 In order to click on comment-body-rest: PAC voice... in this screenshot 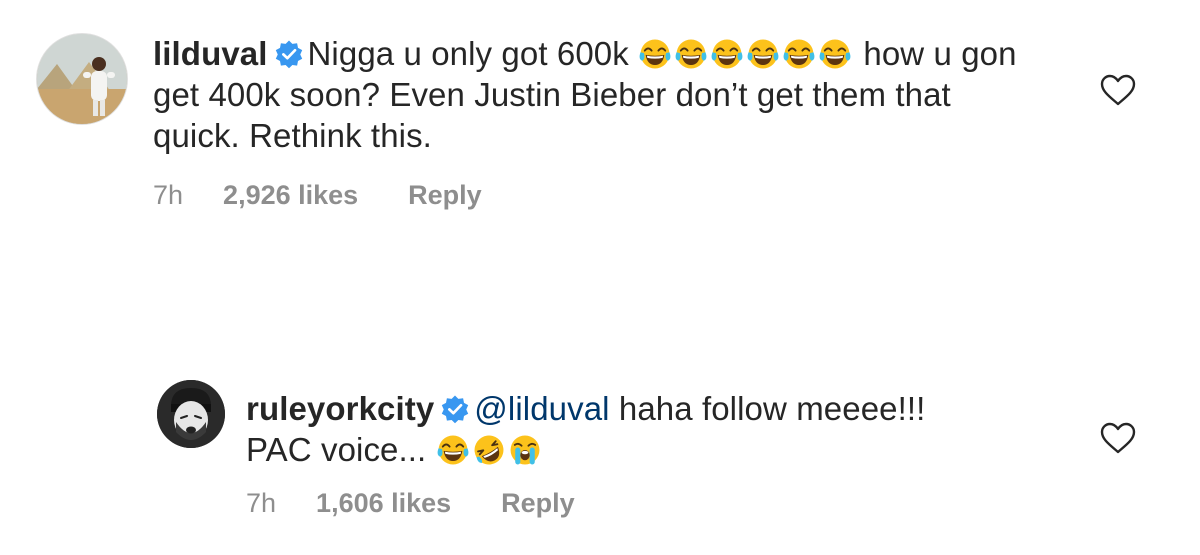, I will do `click(336, 449)`.